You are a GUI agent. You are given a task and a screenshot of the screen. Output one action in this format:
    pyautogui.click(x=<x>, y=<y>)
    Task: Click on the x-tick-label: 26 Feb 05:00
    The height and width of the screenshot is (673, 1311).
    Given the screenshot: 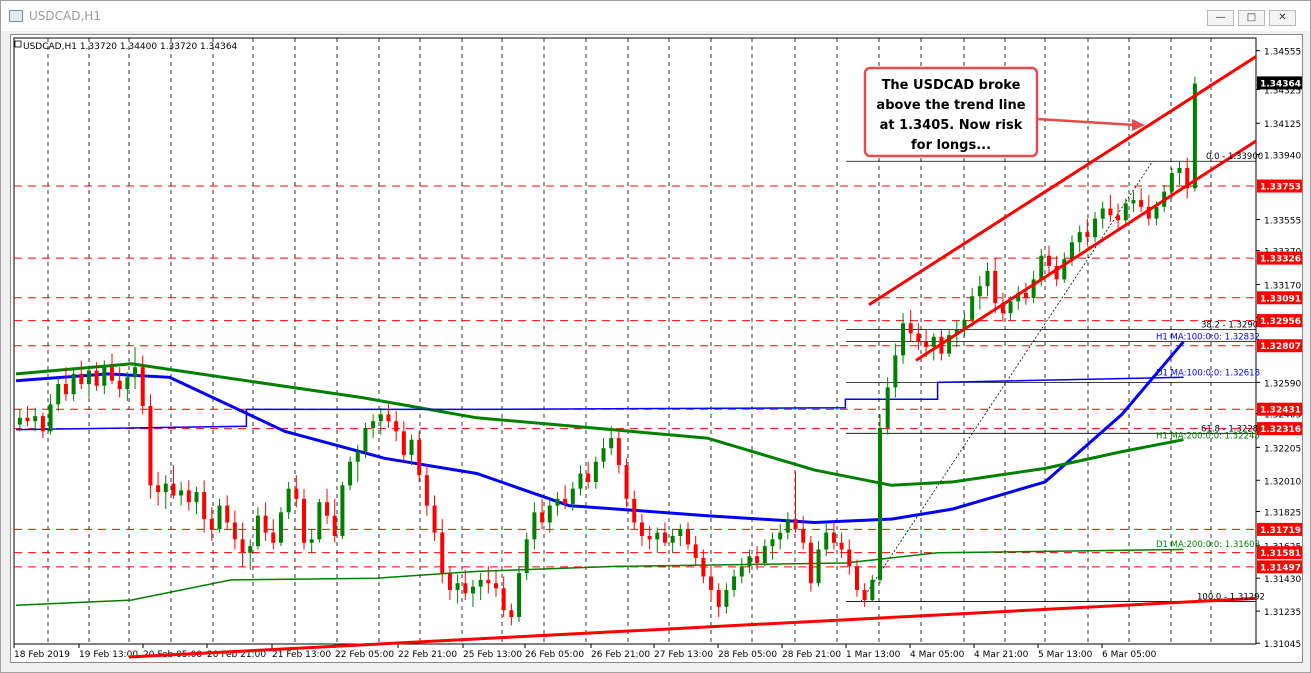 What is the action you would take?
    pyautogui.click(x=554, y=655)
    